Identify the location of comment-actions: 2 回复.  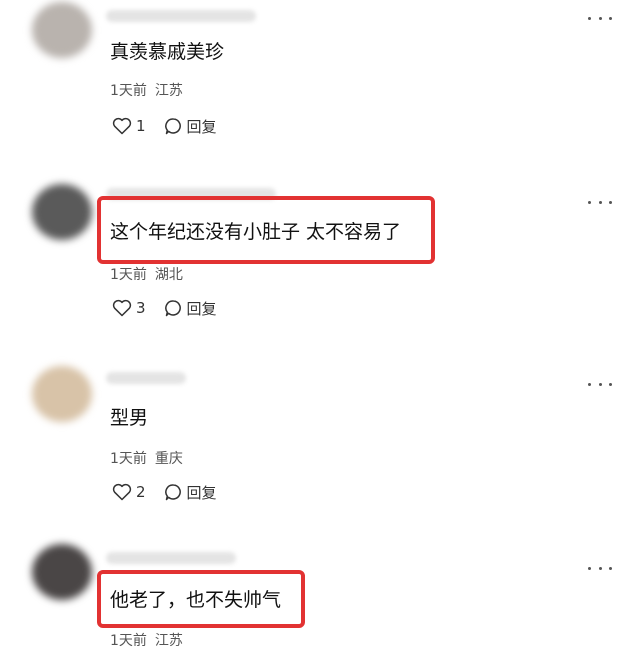
(164, 492).